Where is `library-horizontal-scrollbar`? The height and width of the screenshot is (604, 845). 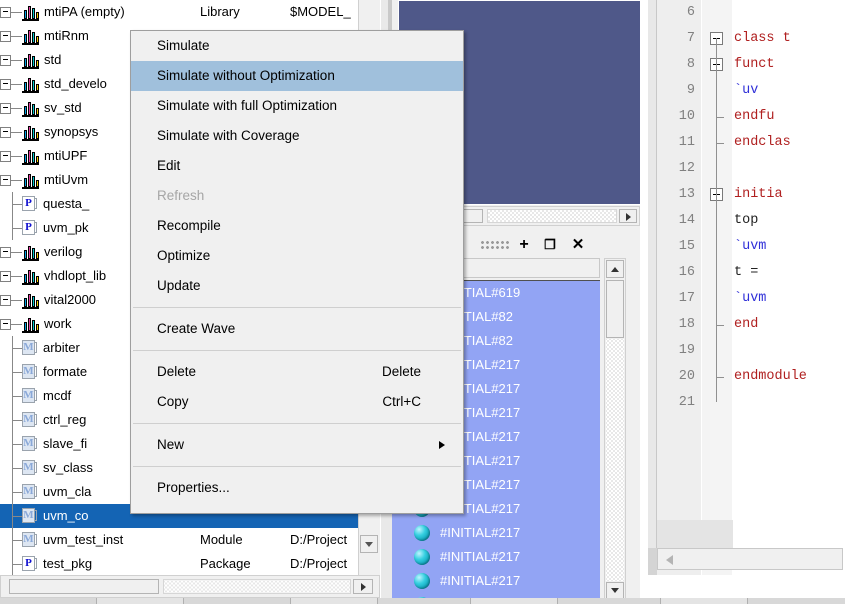
library-horizontal-scrollbar is located at coordinates (190, 586).